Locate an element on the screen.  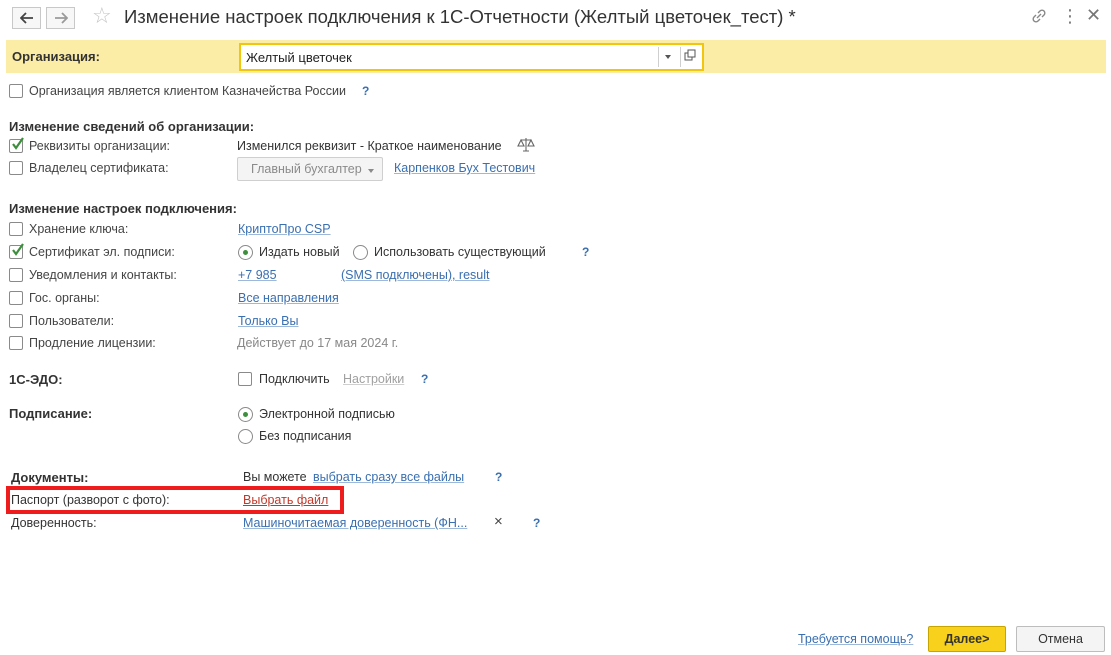
signing-none-radio is located at coordinates (245, 436).